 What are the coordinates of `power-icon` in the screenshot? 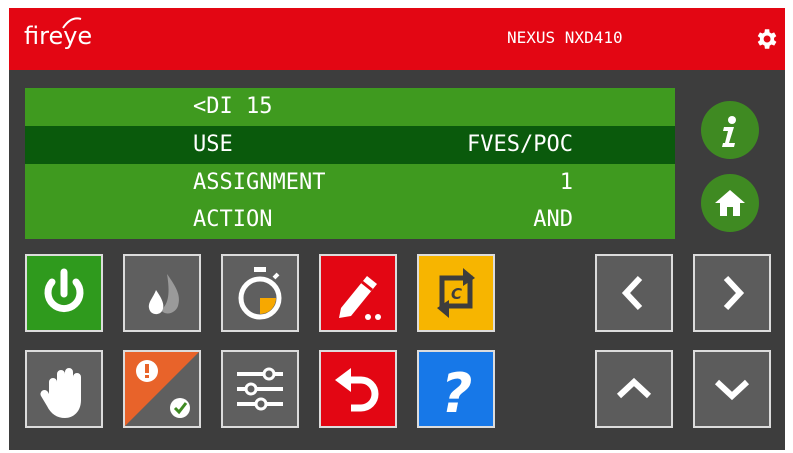 It's located at (64, 290).